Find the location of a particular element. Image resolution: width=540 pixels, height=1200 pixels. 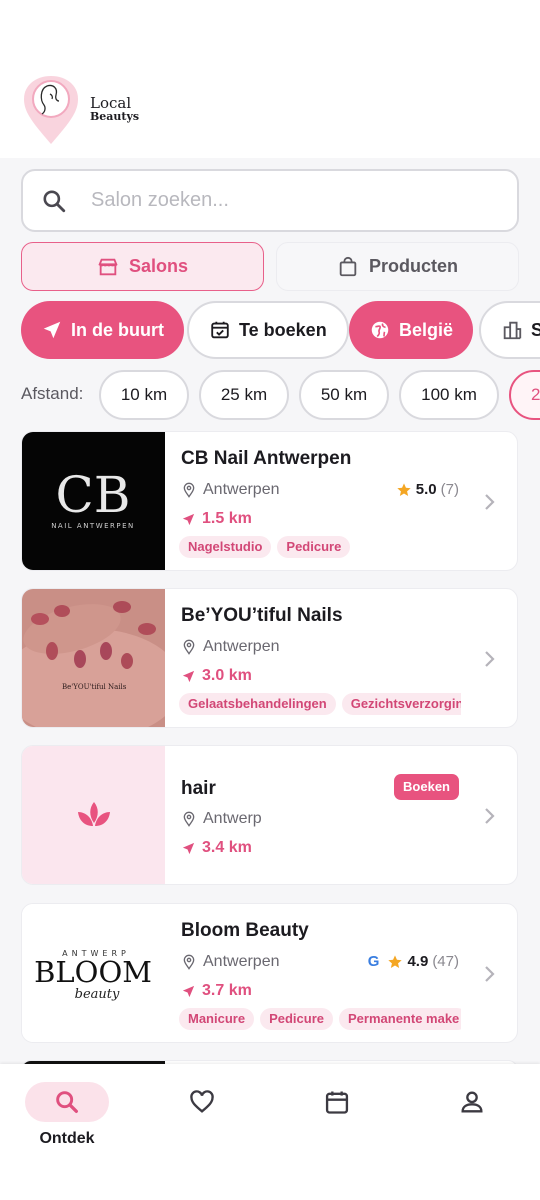

calendar-icon is located at coordinates (337, 1102).